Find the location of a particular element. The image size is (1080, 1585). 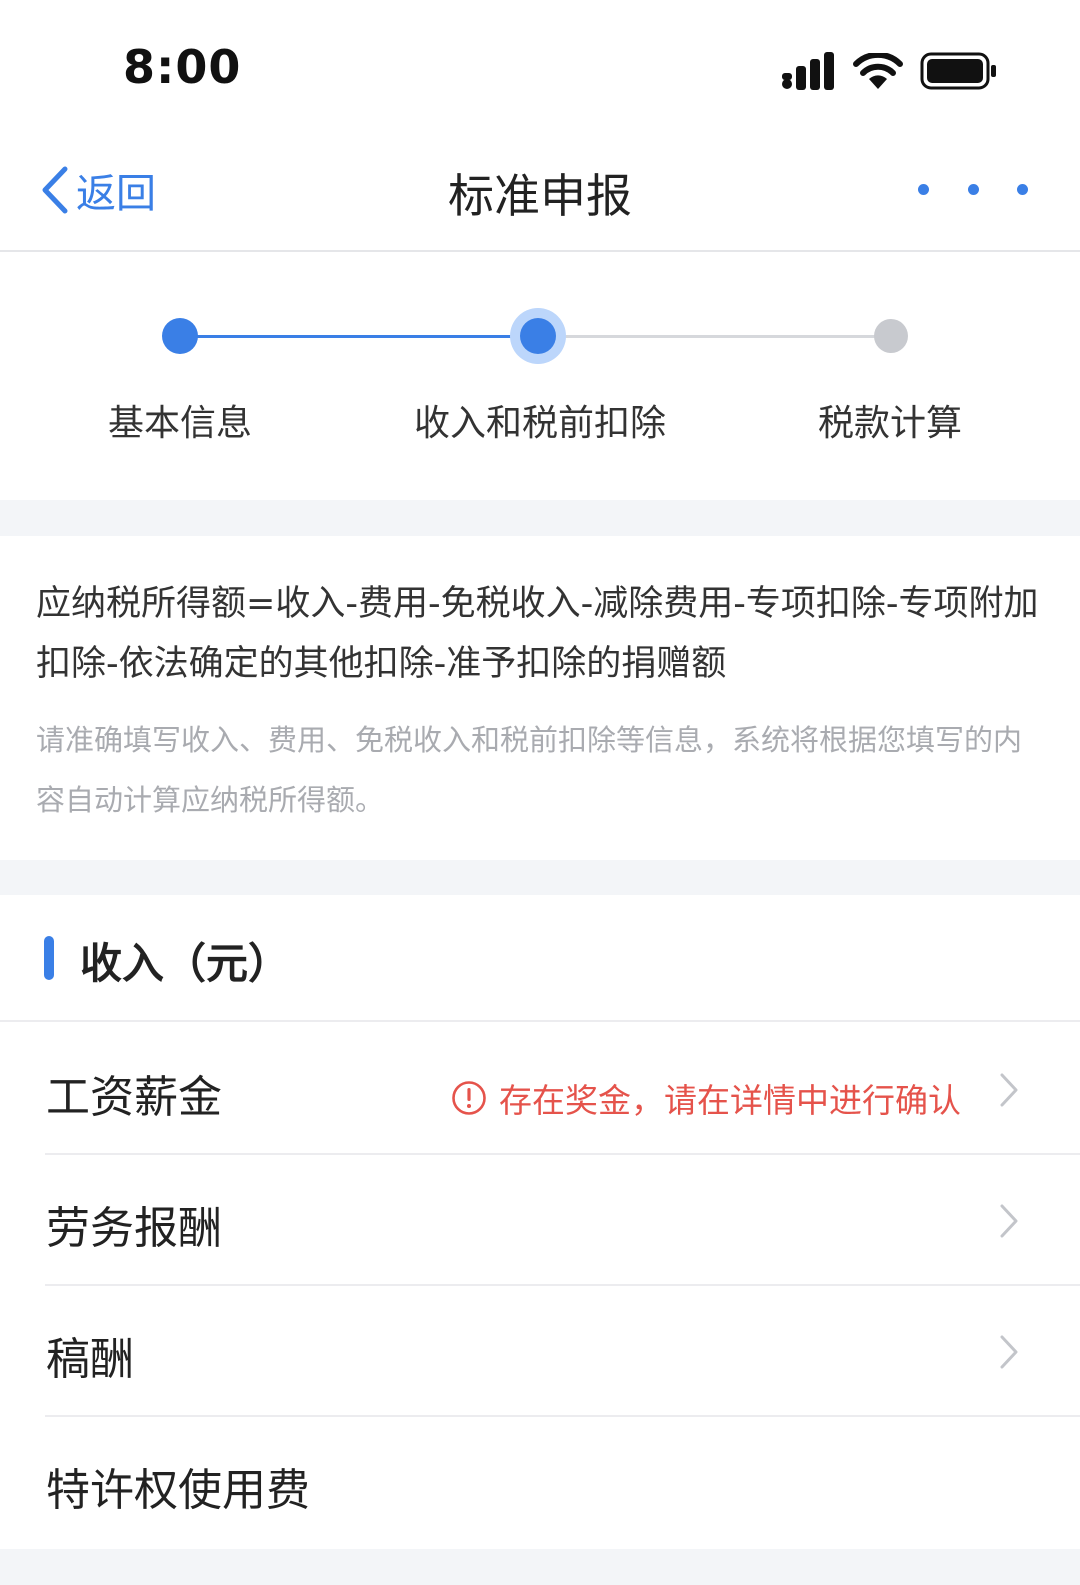

step-dot-done is located at coordinates (180, 336).